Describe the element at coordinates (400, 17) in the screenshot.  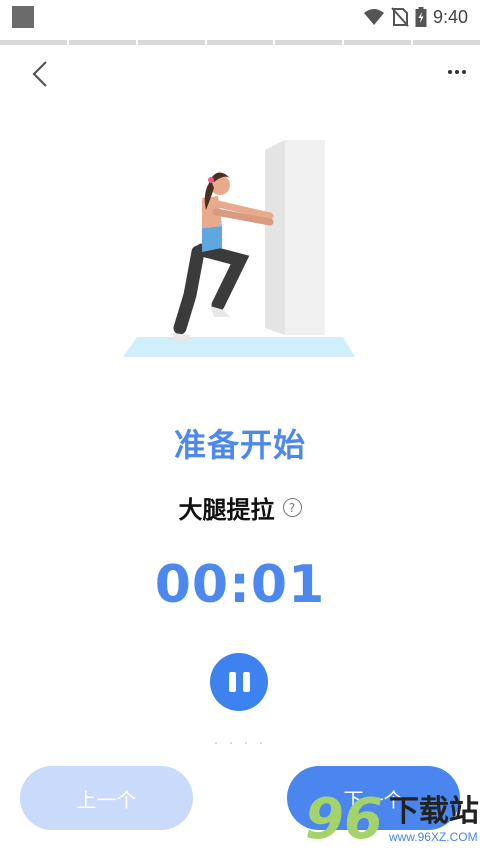
I see `no-sim-icon` at that location.